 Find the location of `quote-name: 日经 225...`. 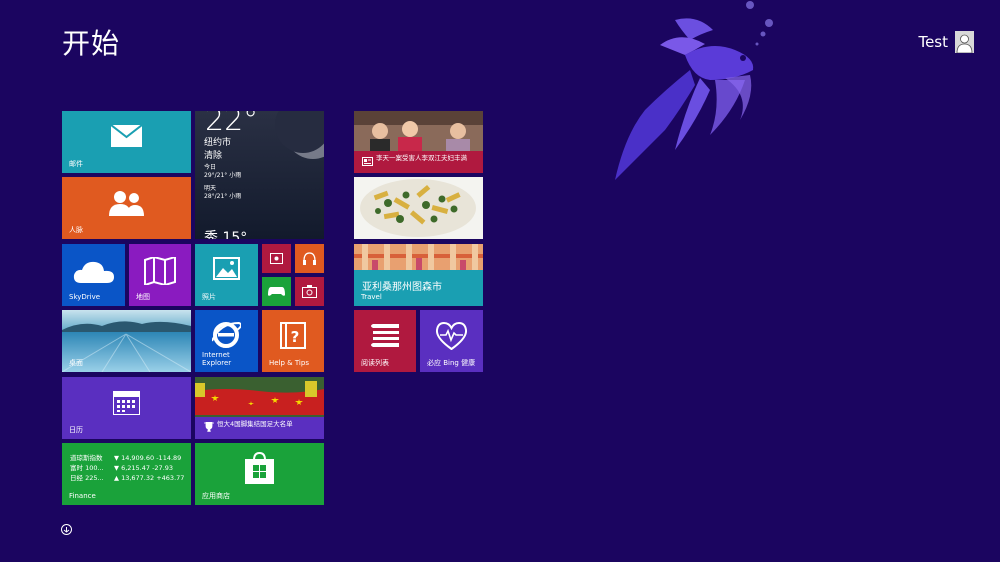

quote-name: 日经 225... is located at coordinates (87, 478).